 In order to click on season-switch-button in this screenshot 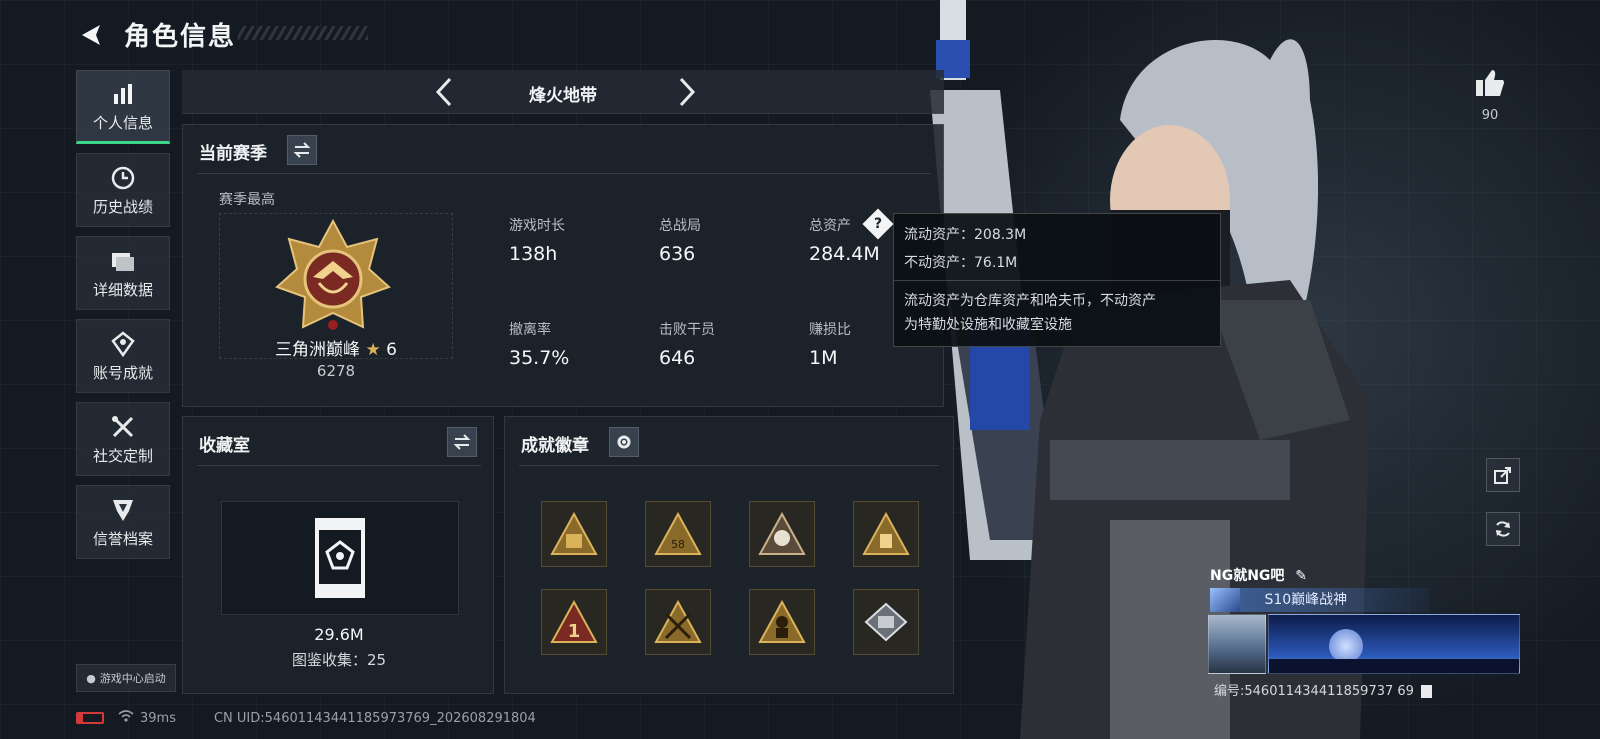, I will do `click(302, 150)`.